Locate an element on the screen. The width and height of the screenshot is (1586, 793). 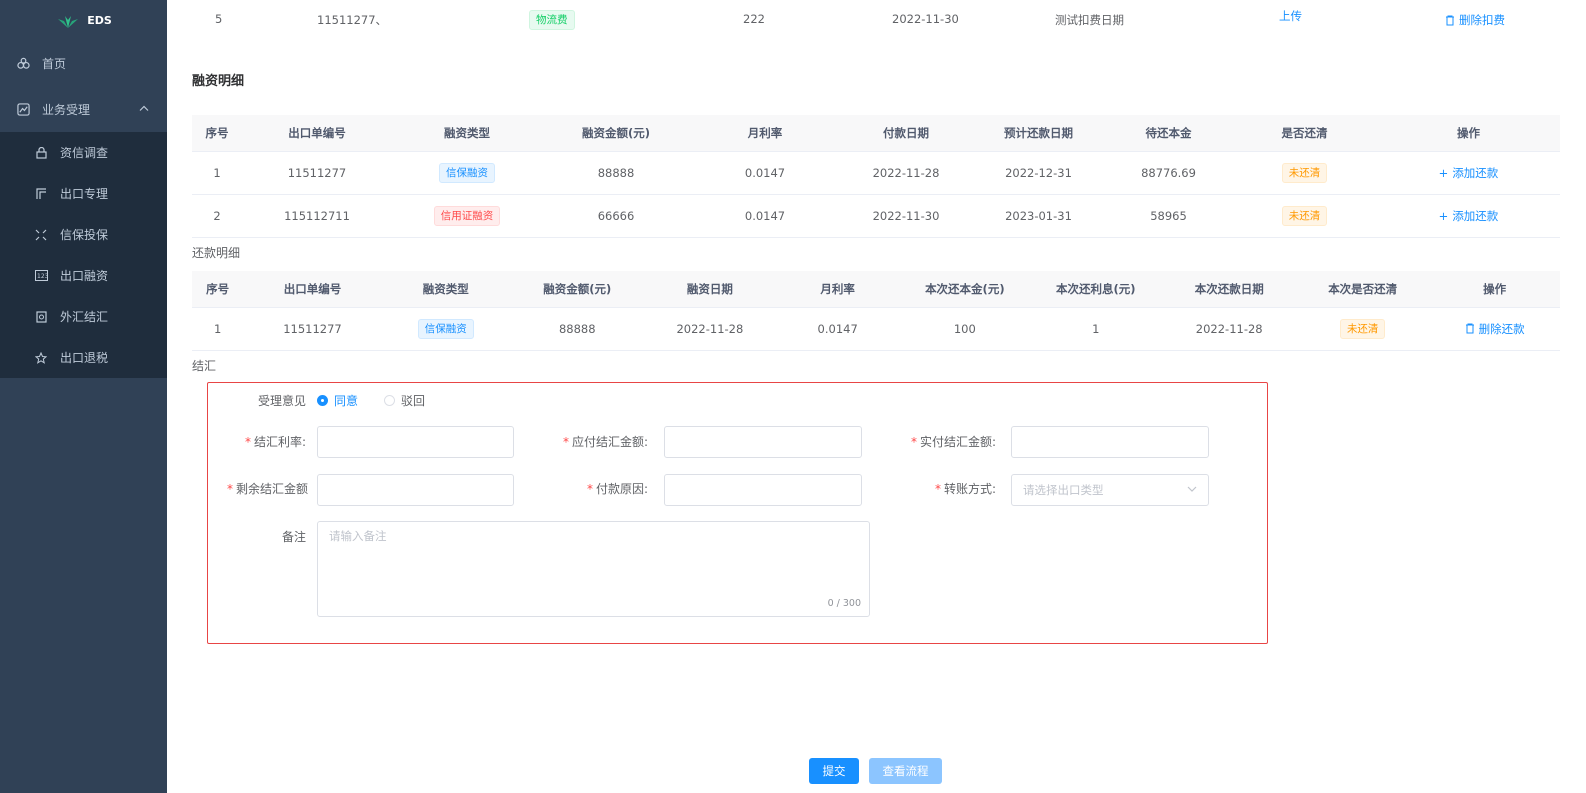
column-header: 月利率 is located at coordinates (837, 289).